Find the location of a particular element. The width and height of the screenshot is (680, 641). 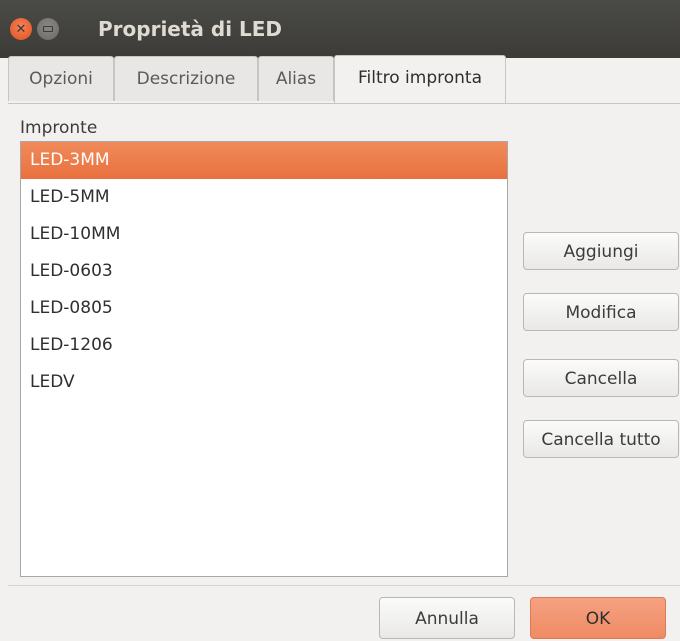

footer-divider is located at coordinates (344, 585).